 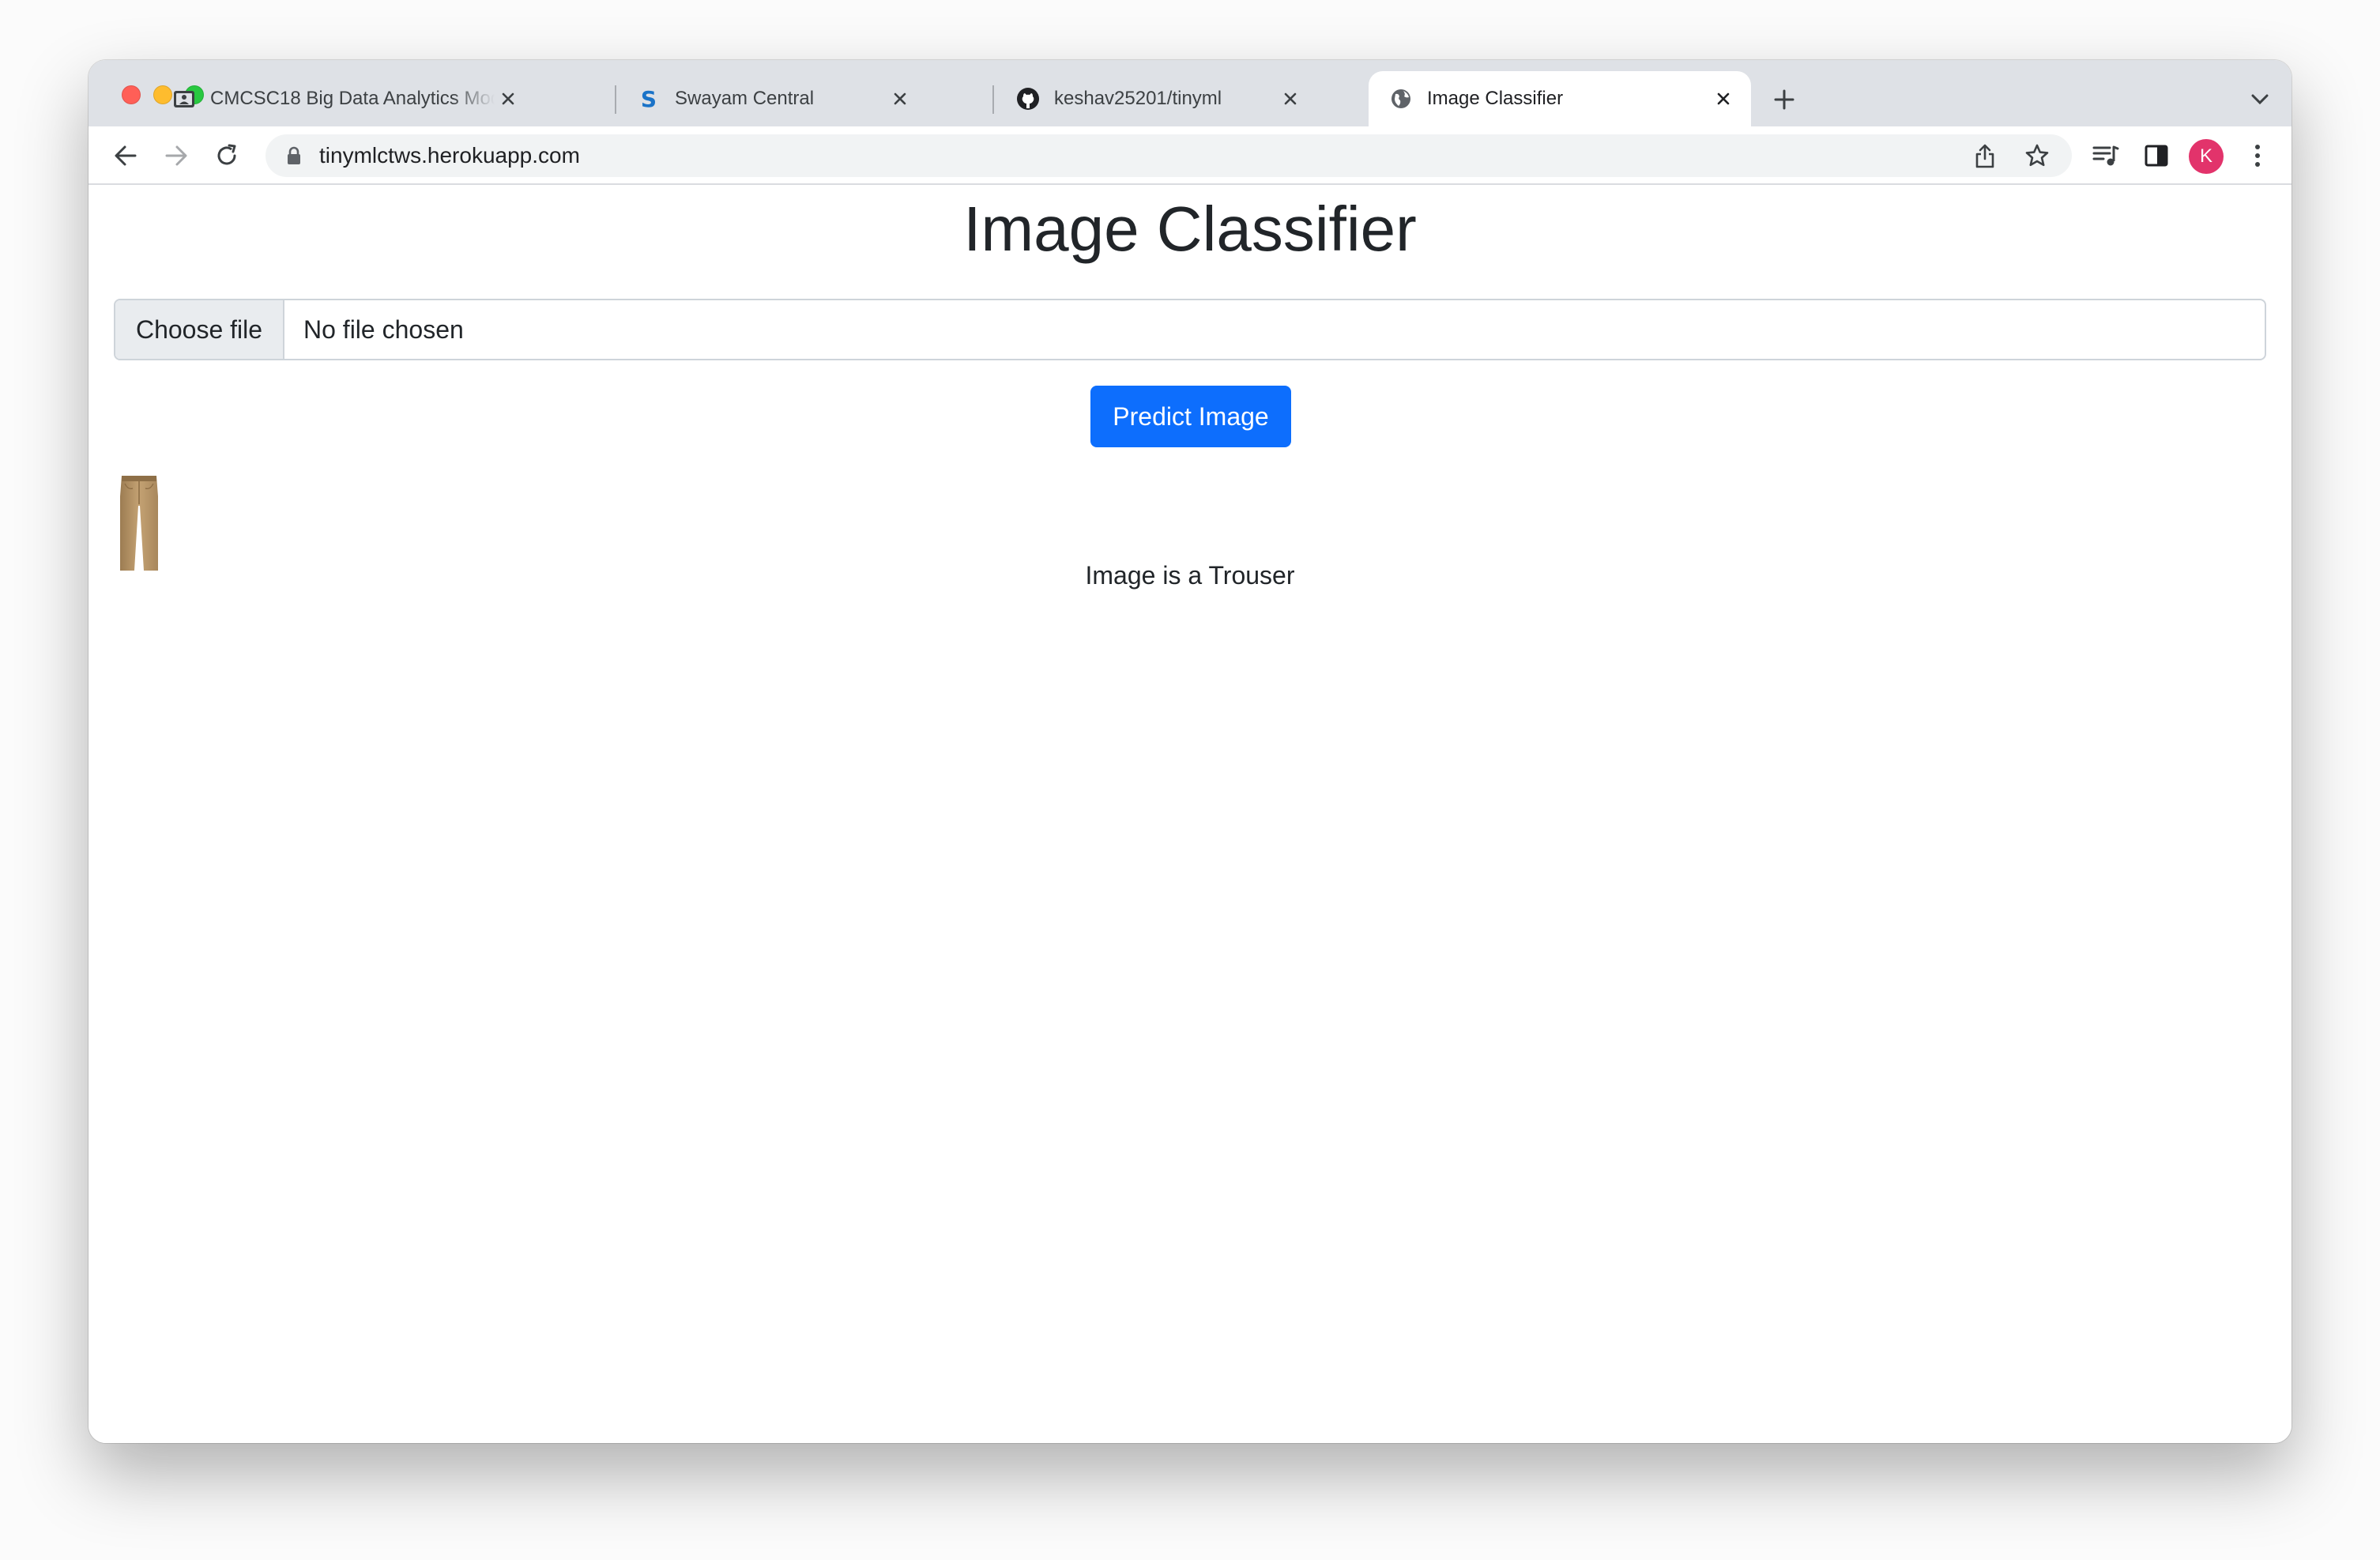 I want to click on globe-icon, so click(x=1401, y=99).